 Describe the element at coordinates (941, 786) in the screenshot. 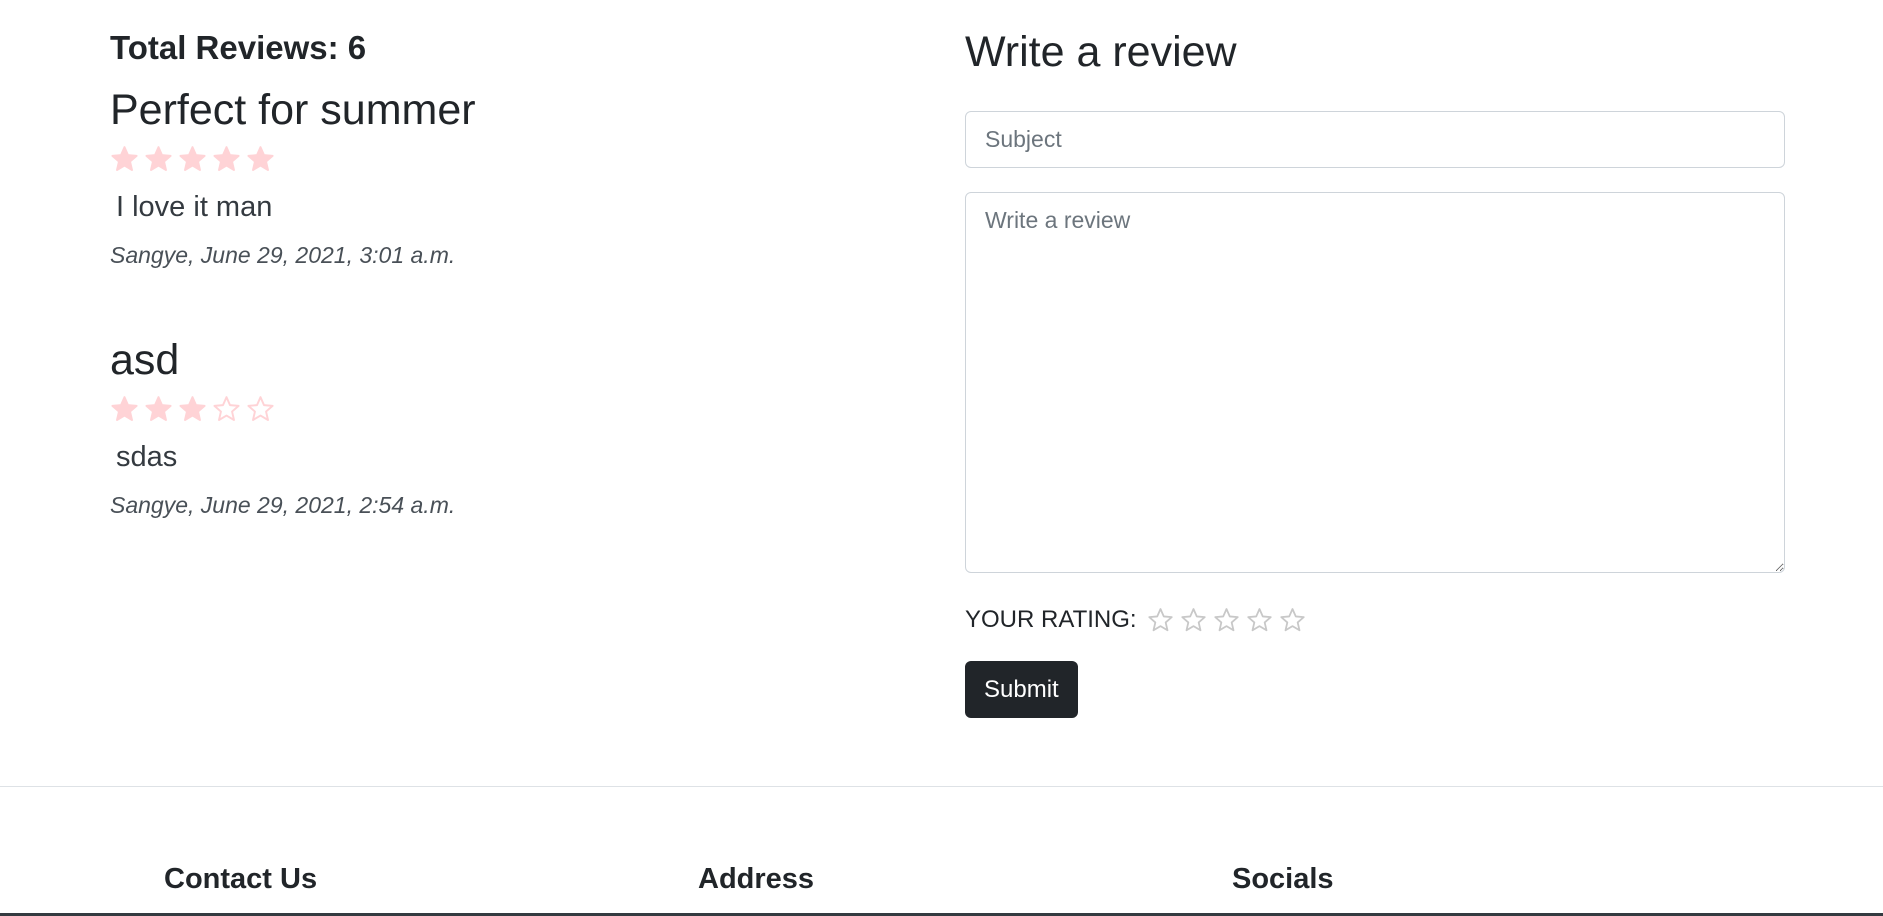

I see `footer-divider` at that location.